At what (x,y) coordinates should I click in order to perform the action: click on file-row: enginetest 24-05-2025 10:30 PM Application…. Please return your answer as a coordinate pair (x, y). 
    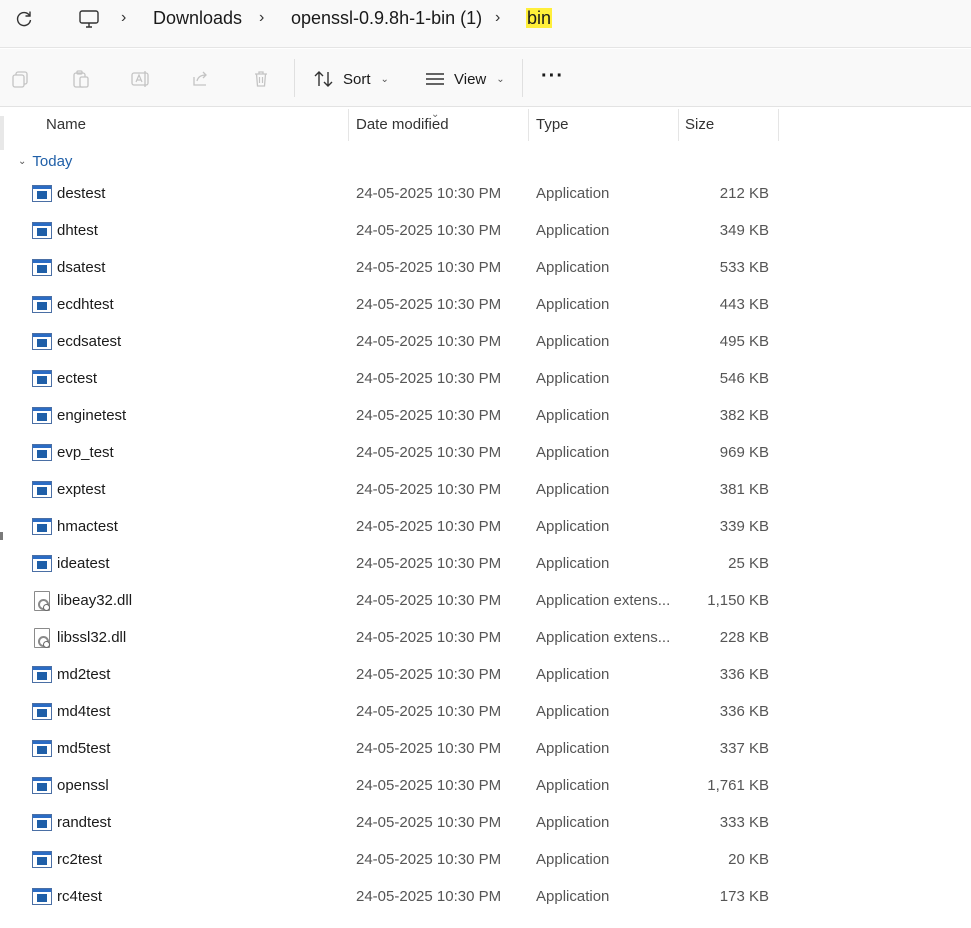
    Looking at the image, I should click on (485, 415).